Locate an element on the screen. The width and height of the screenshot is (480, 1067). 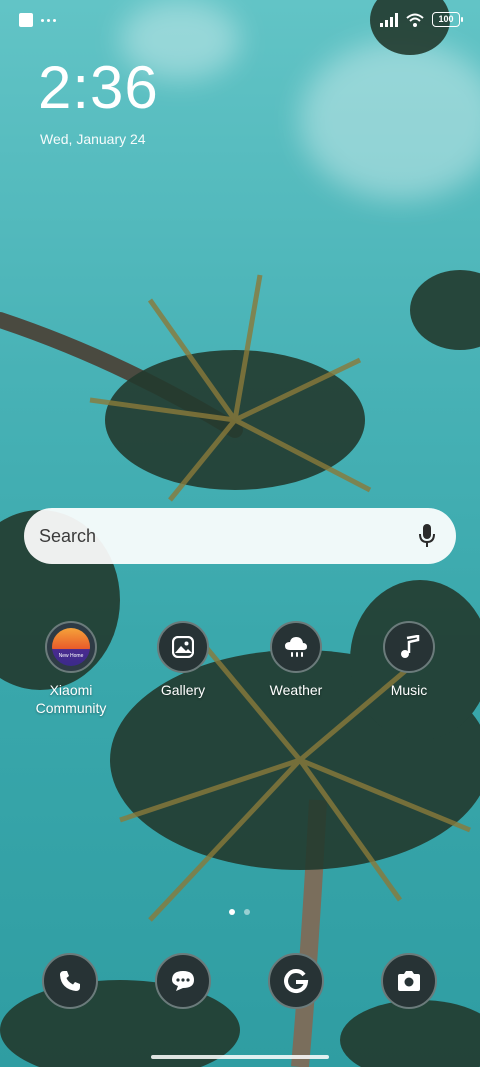
more-notifications-icon is located at coordinates (48, 20).